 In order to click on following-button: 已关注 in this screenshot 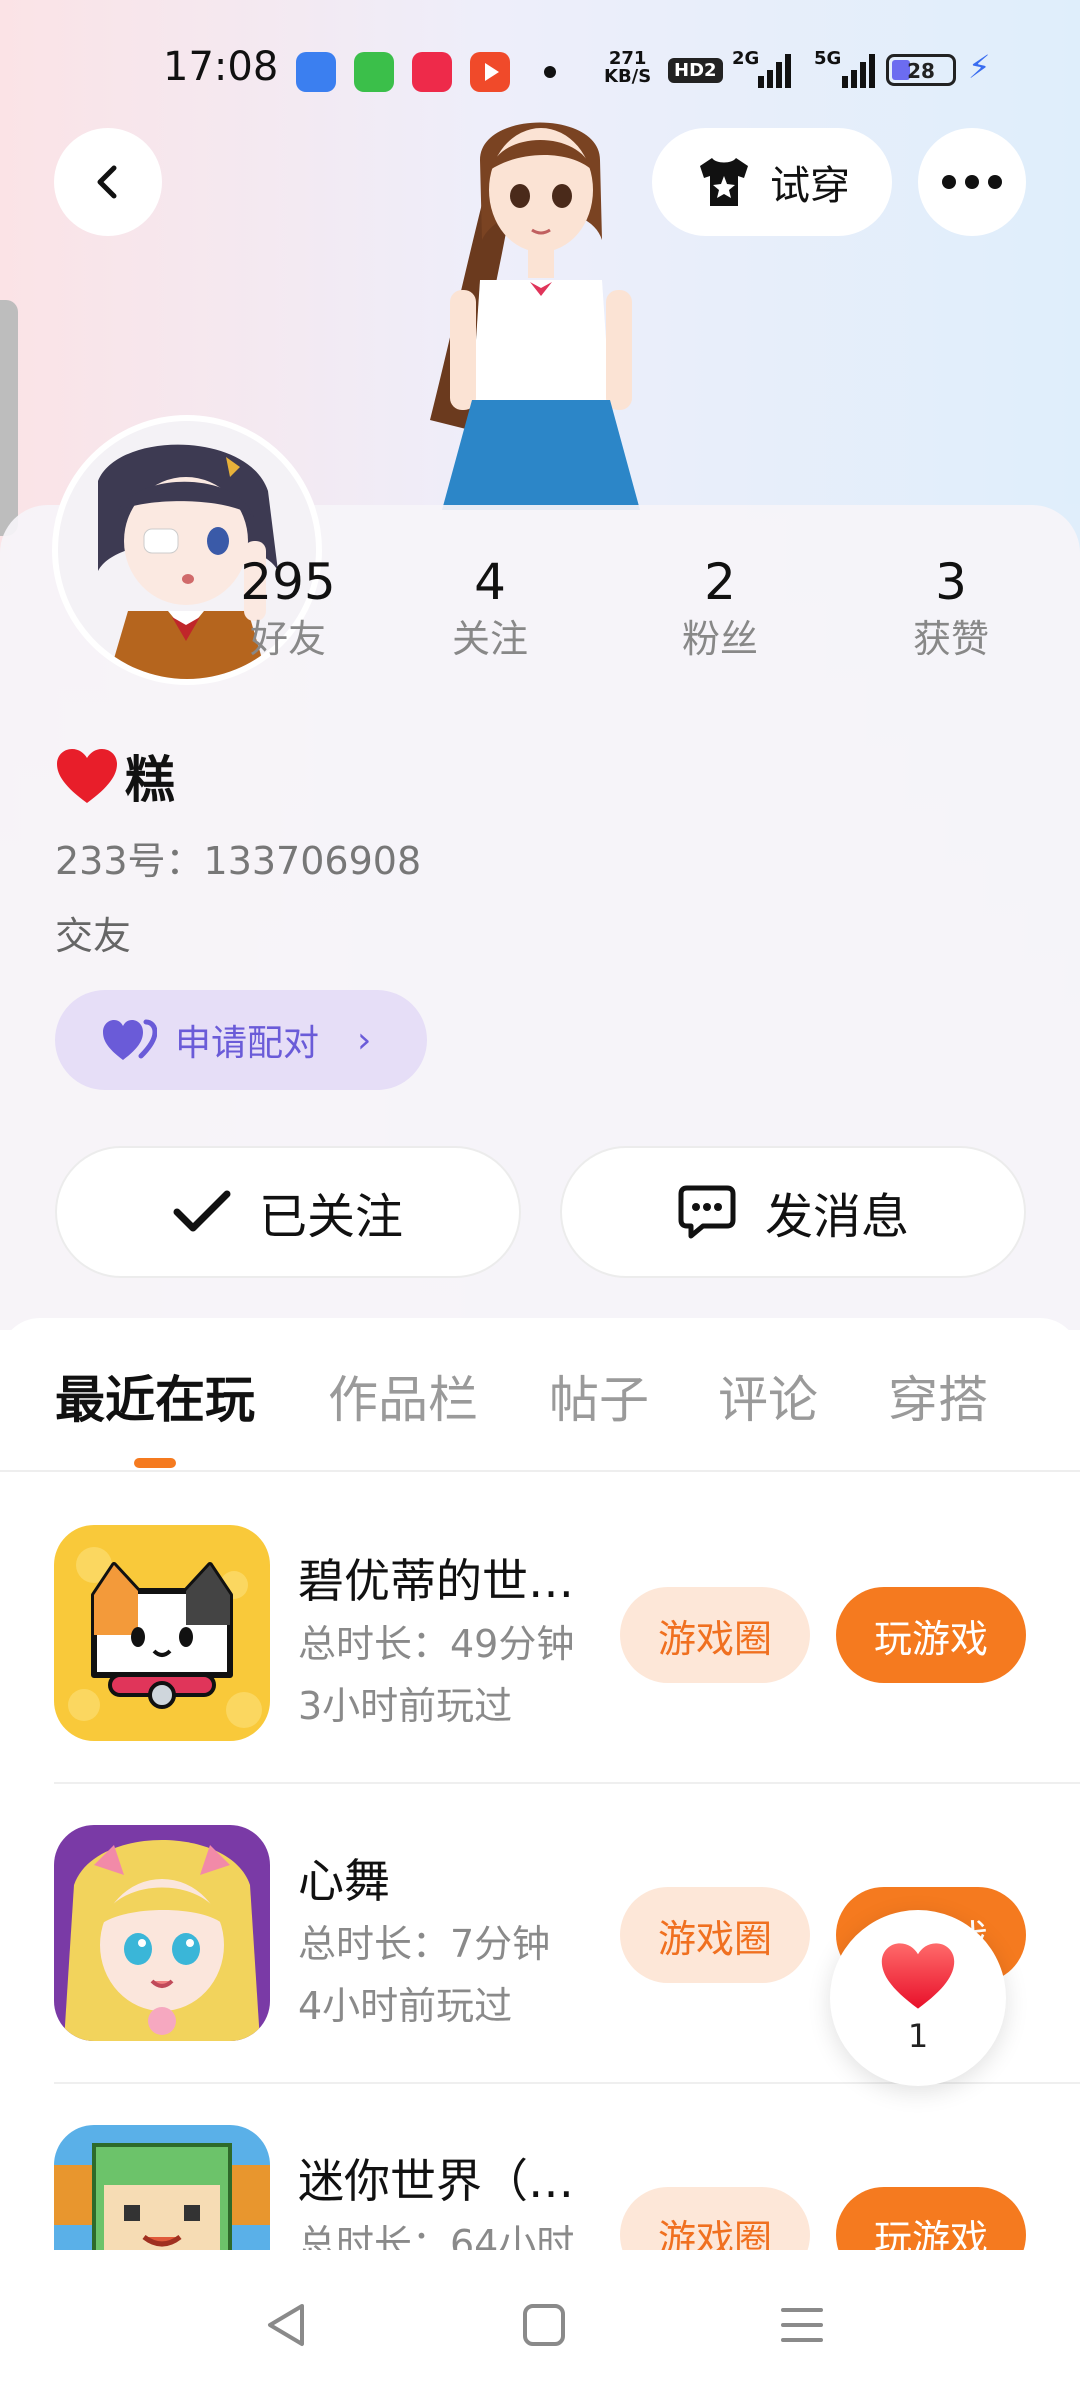, I will do `click(288, 1212)`.